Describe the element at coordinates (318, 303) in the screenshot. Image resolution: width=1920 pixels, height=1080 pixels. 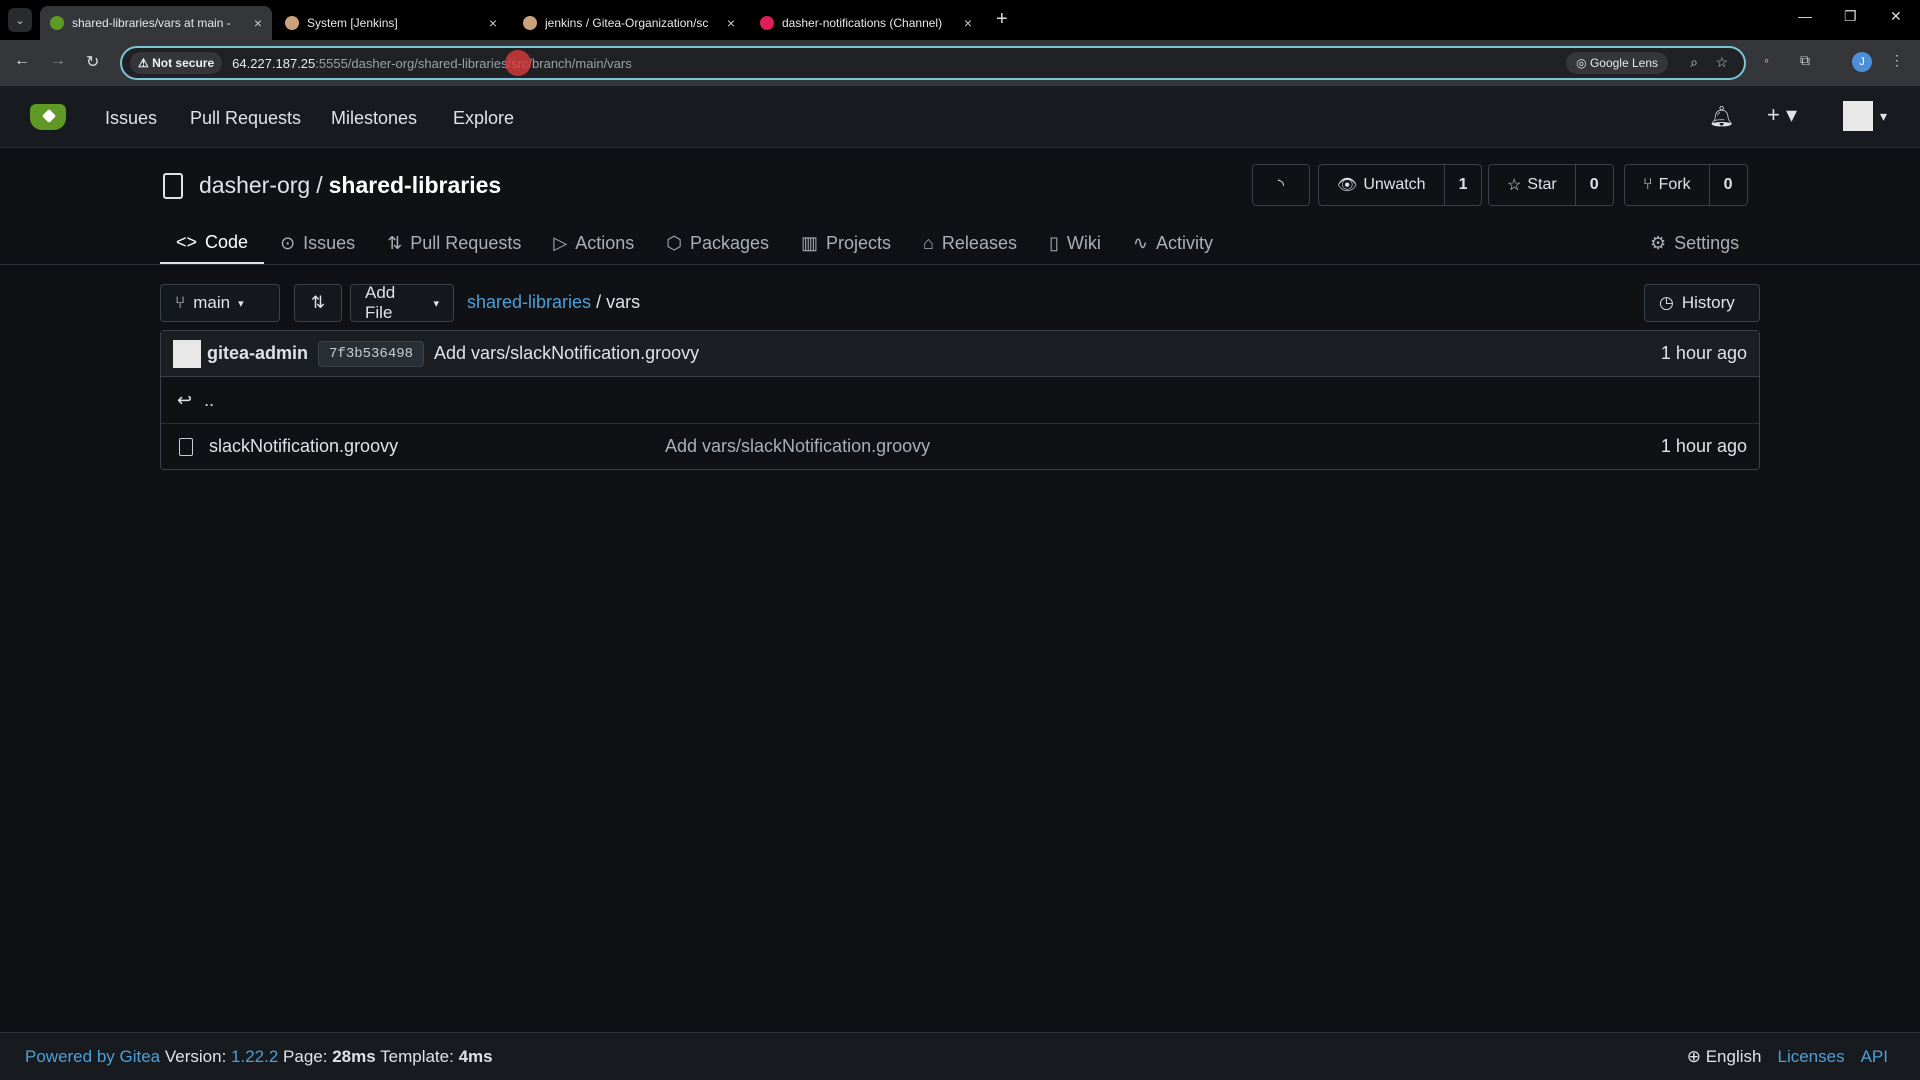
I see `compare-button: ⇅` at that location.